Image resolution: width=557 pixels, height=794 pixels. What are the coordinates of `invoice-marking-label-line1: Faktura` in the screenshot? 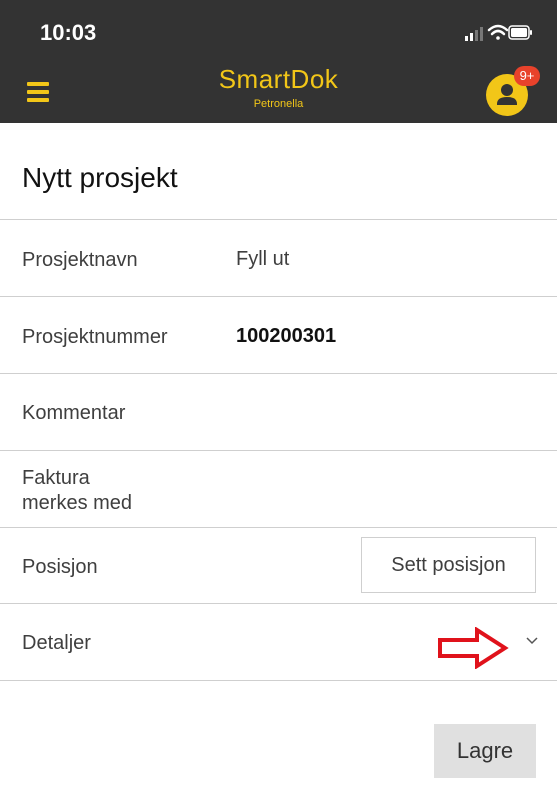 It's located at (56, 478).